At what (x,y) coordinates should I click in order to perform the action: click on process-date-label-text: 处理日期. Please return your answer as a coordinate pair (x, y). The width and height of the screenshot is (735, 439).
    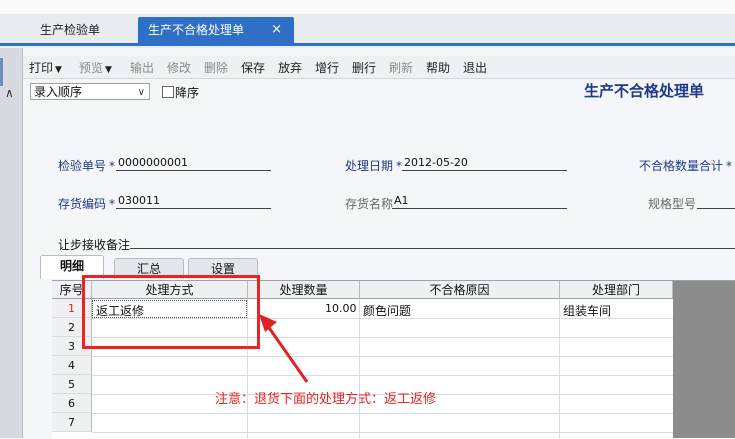
    Looking at the image, I should click on (369, 166).